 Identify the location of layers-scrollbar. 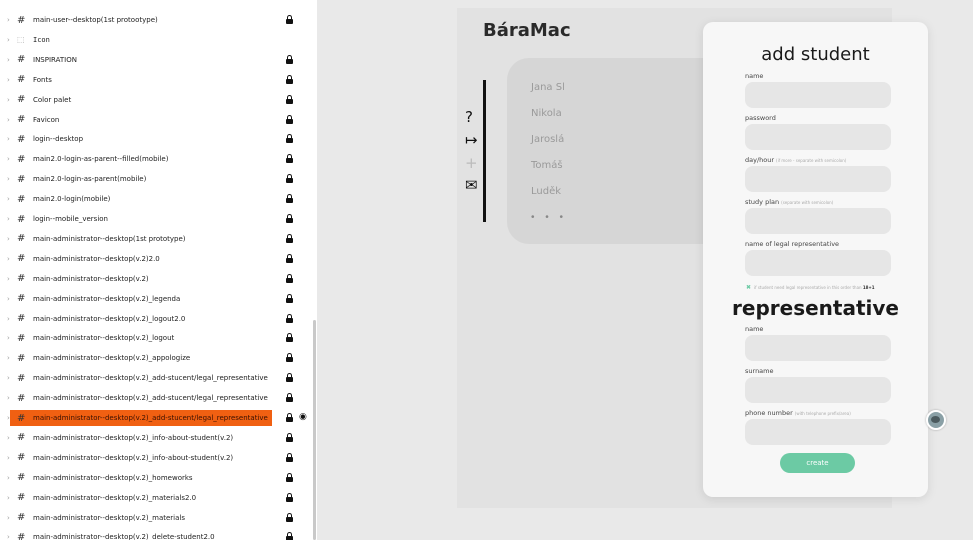
(314, 430).